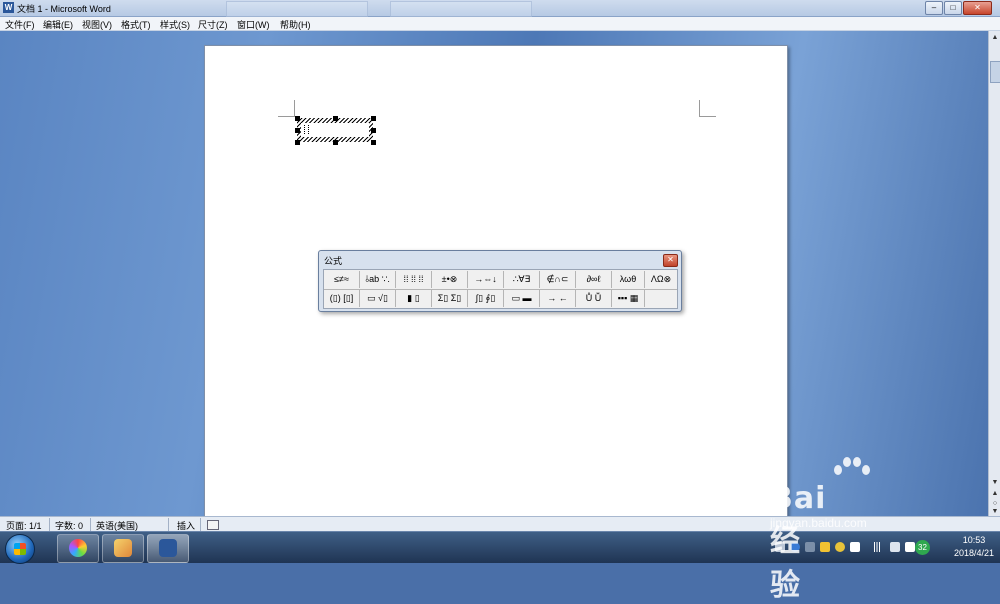  Describe the element at coordinates (522, 298) in the screenshot. I see `underbar-overbar-palette: ▭ ▬` at that location.